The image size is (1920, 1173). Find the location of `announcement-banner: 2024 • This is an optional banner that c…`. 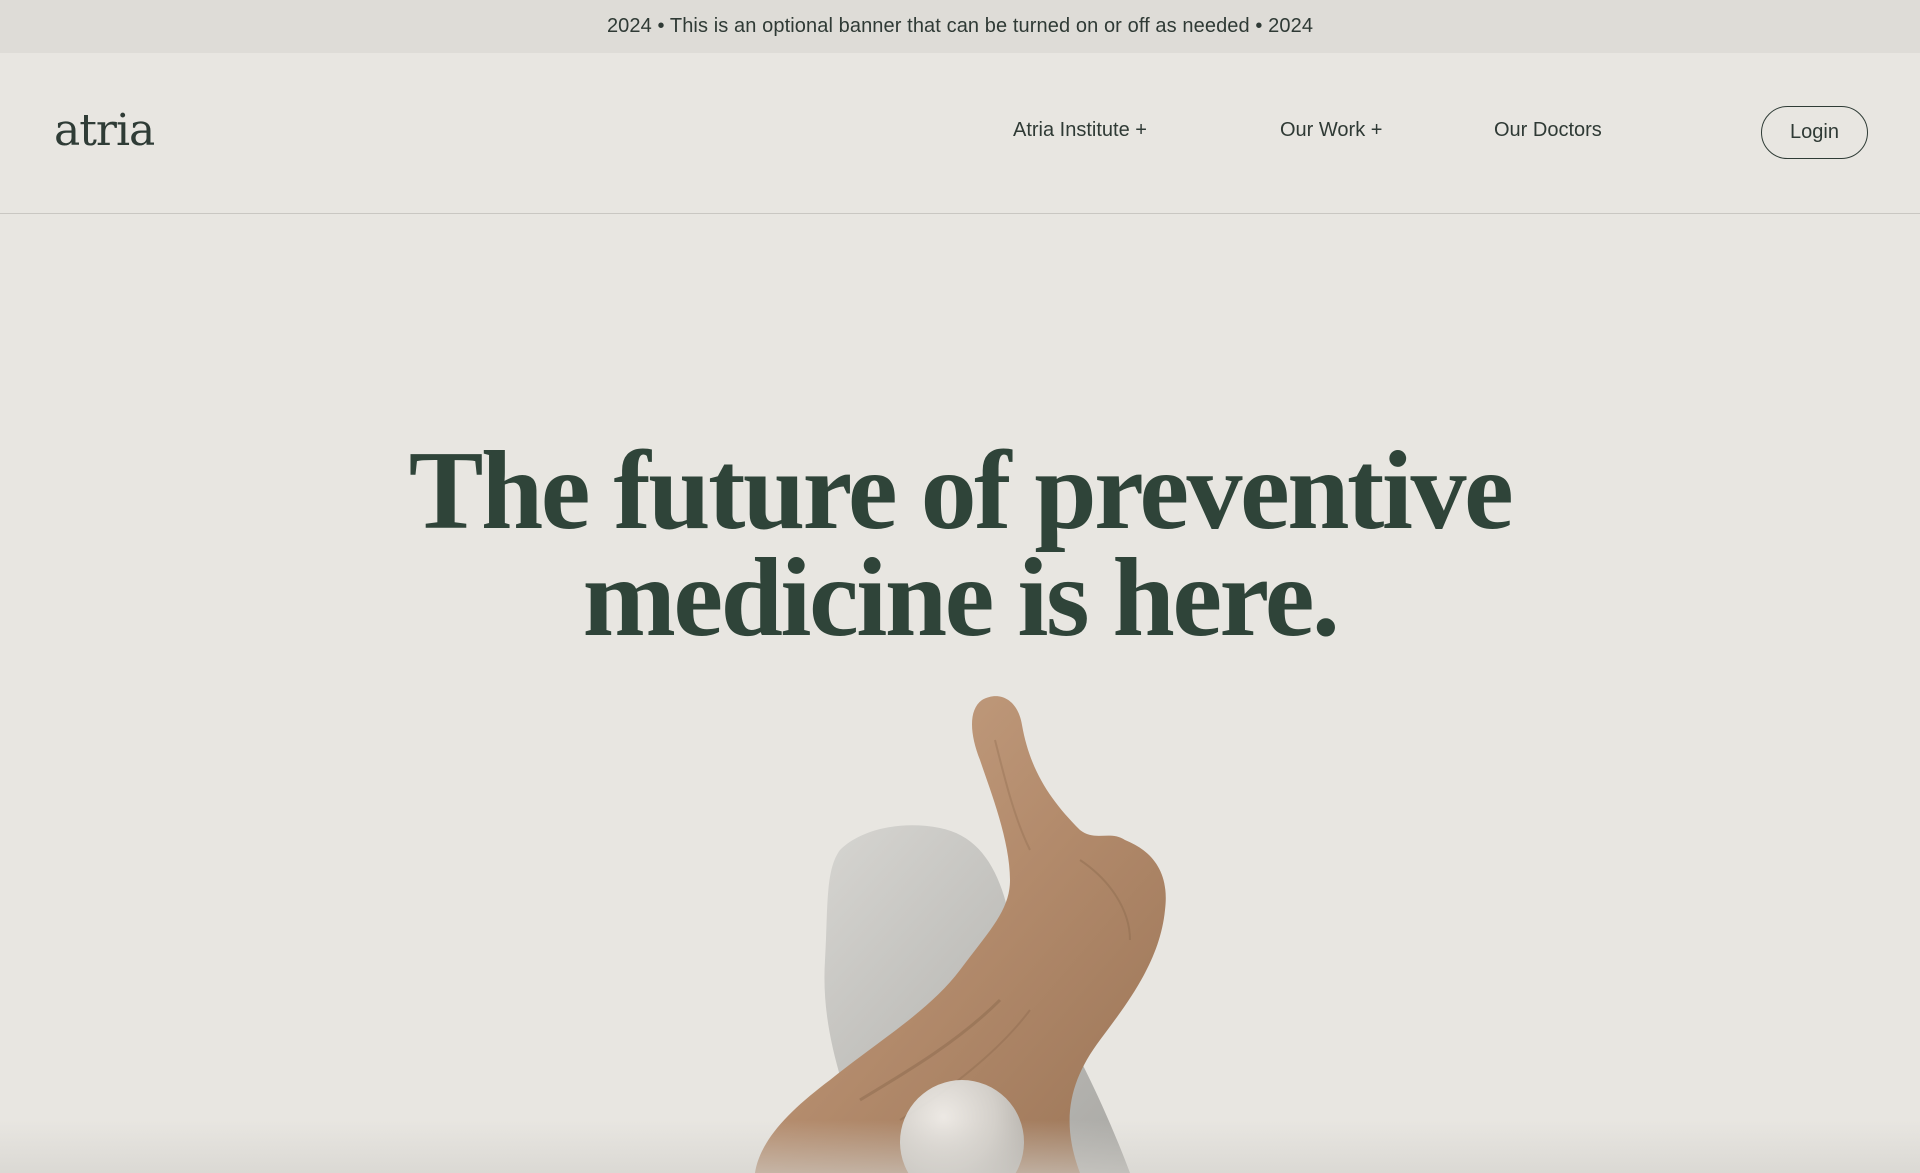

announcement-banner: 2024 • This is an optional banner that c… is located at coordinates (960, 26).